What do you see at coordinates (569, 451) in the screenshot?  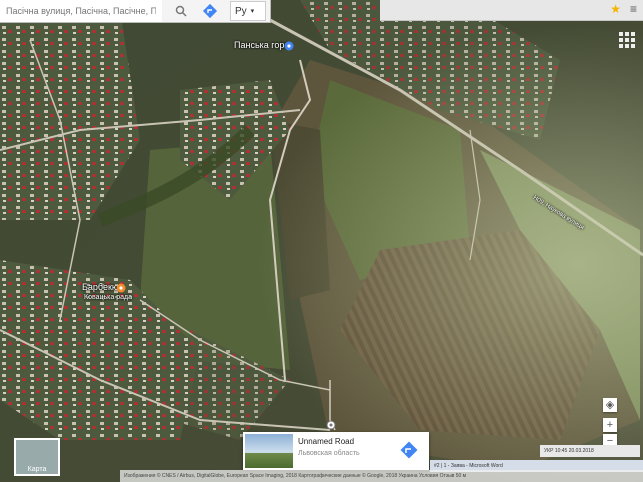 I see `tray-text: УКР 10:45 20.03.2018` at bounding box center [569, 451].